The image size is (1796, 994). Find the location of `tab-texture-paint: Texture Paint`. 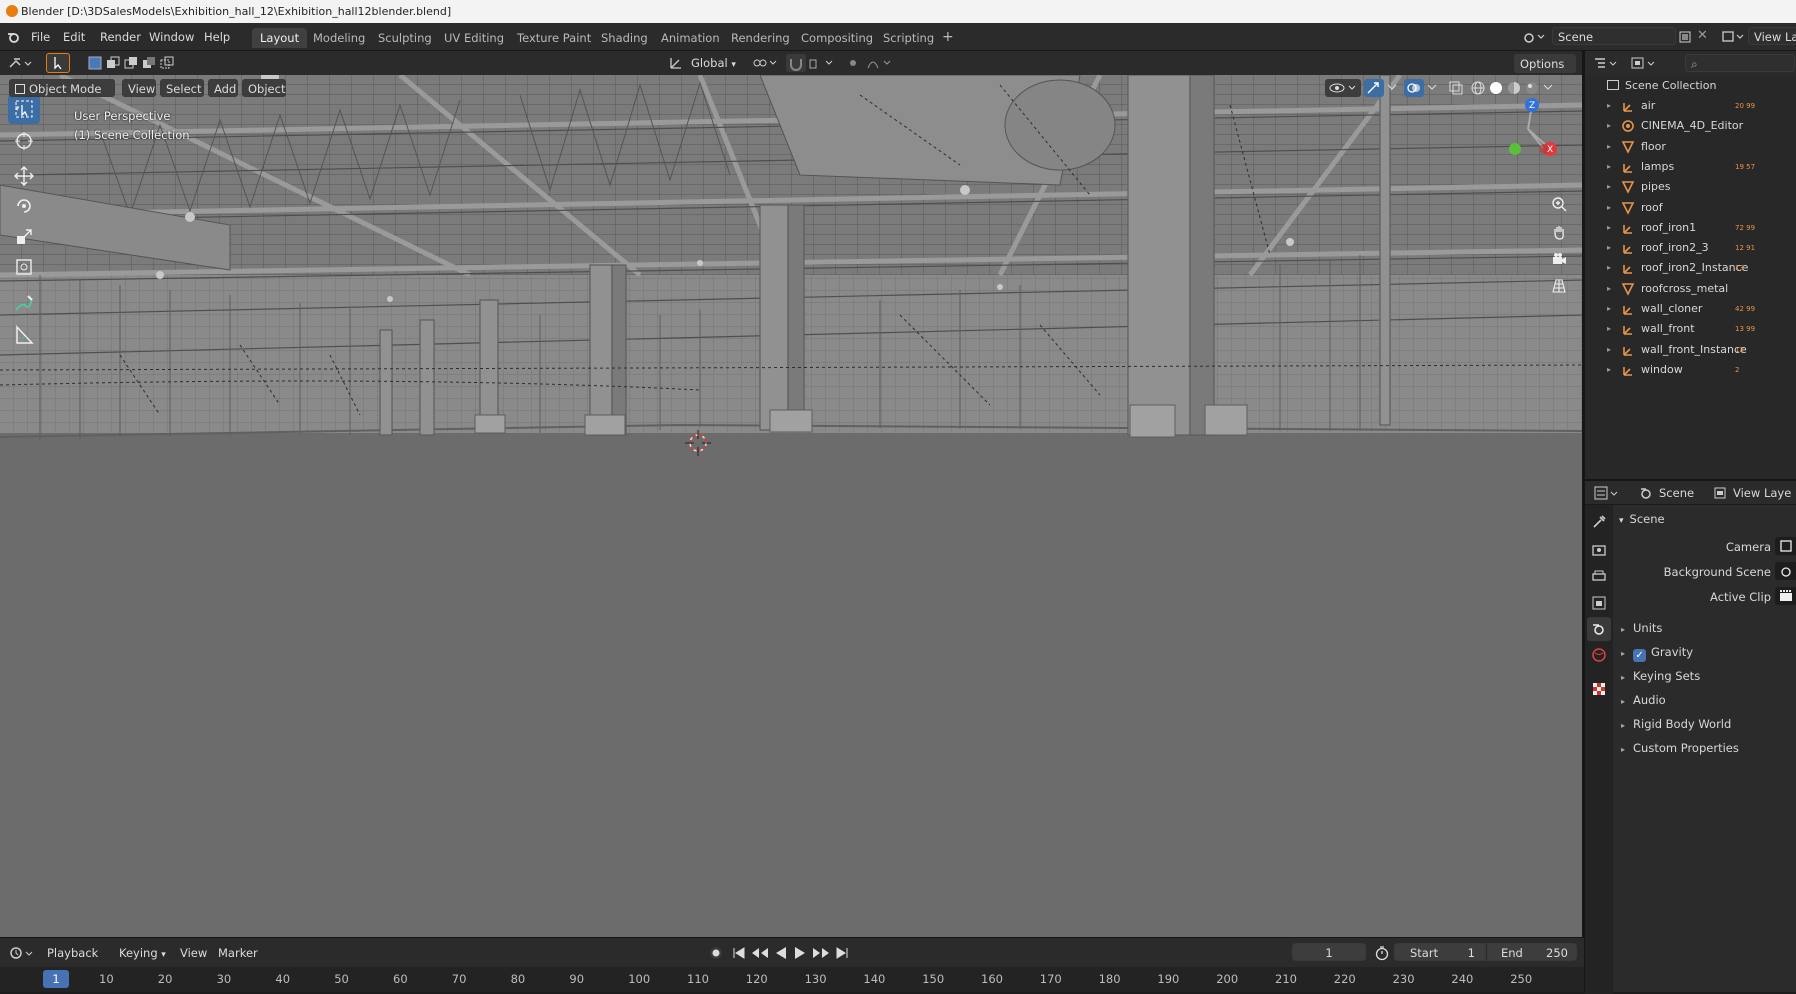

tab-texture-paint: Texture Paint is located at coordinates (554, 38).